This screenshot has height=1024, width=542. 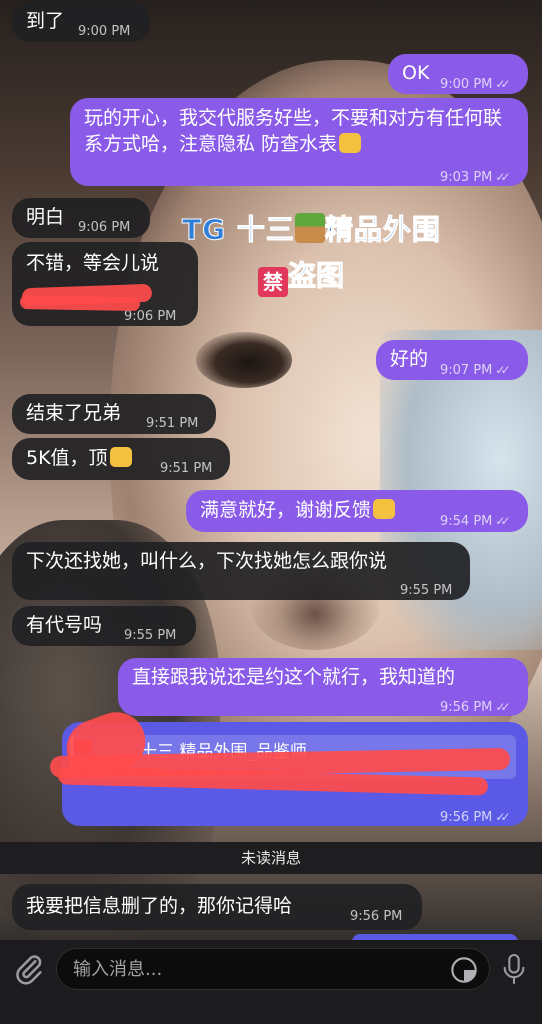 I want to click on message-text: 有代号吗, so click(x=64, y=625).